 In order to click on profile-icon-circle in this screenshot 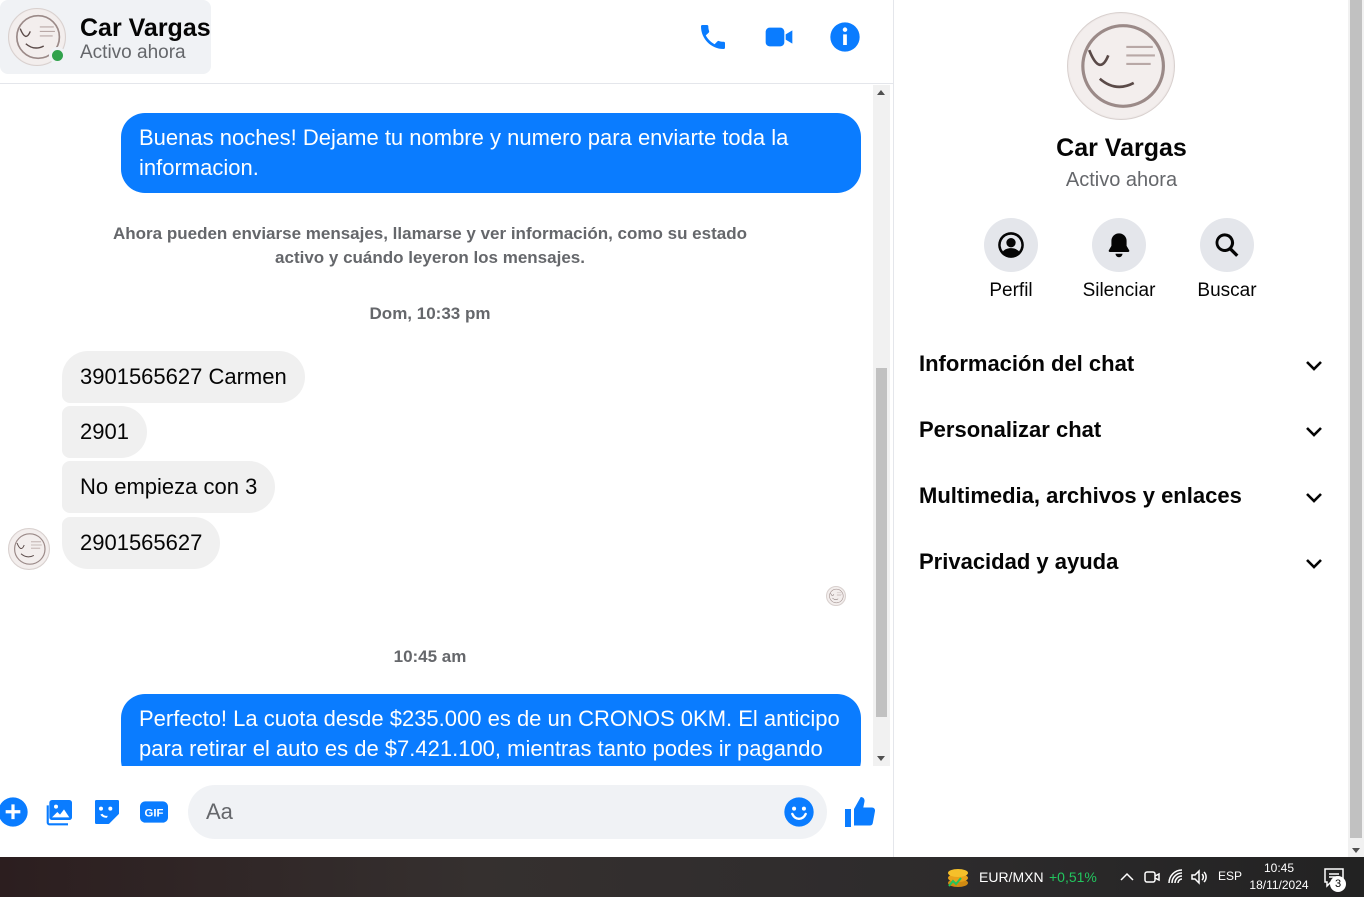, I will do `click(1011, 245)`.